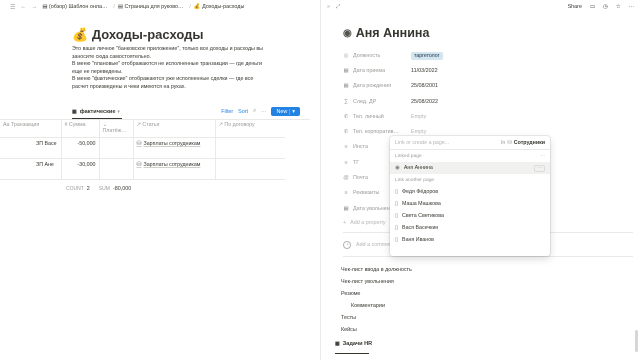  Describe the element at coordinates (376, 330) in the screenshot. I see `page-link: Кейсы` at that location.